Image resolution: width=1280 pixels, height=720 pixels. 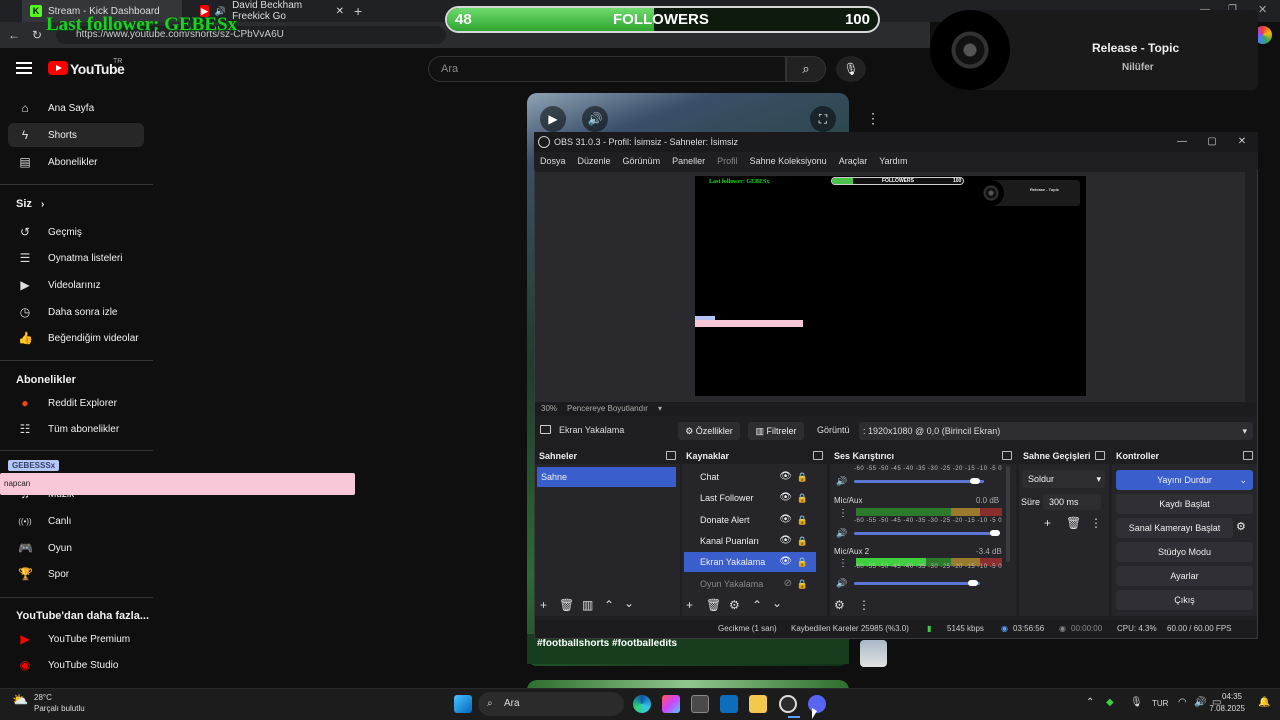 I want to click on move-down-icon: ⌄, so click(x=629, y=603).